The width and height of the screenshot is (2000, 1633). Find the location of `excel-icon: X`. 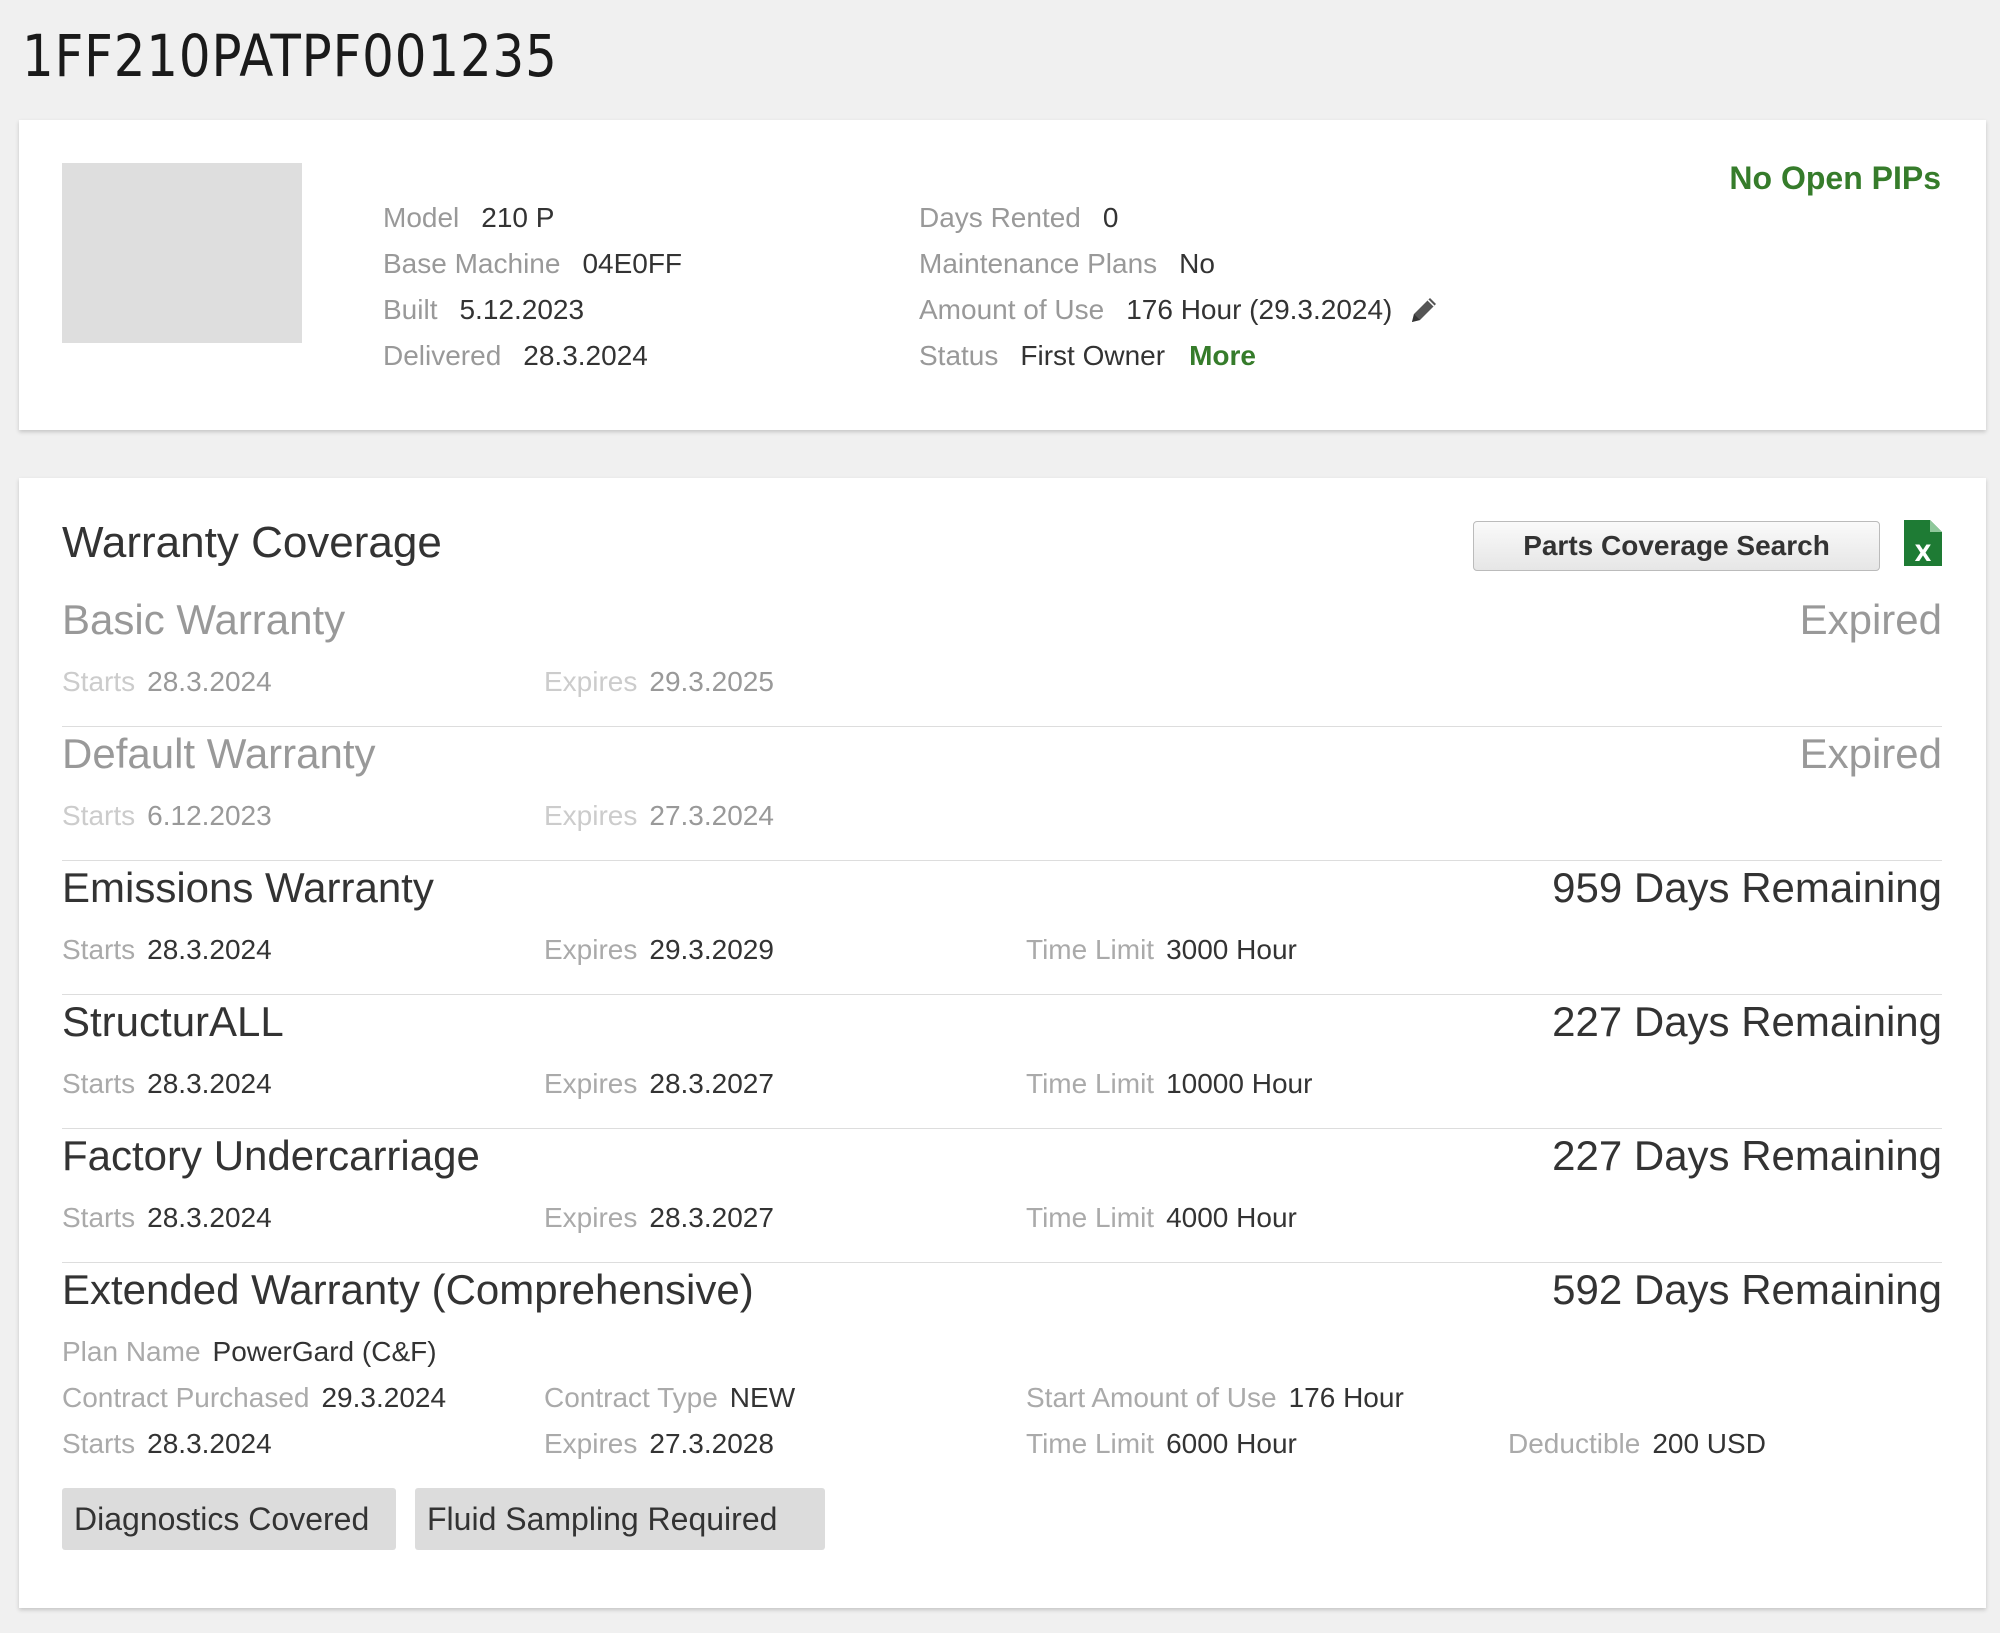

excel-icon: X is located at coordinates (1923, 543).